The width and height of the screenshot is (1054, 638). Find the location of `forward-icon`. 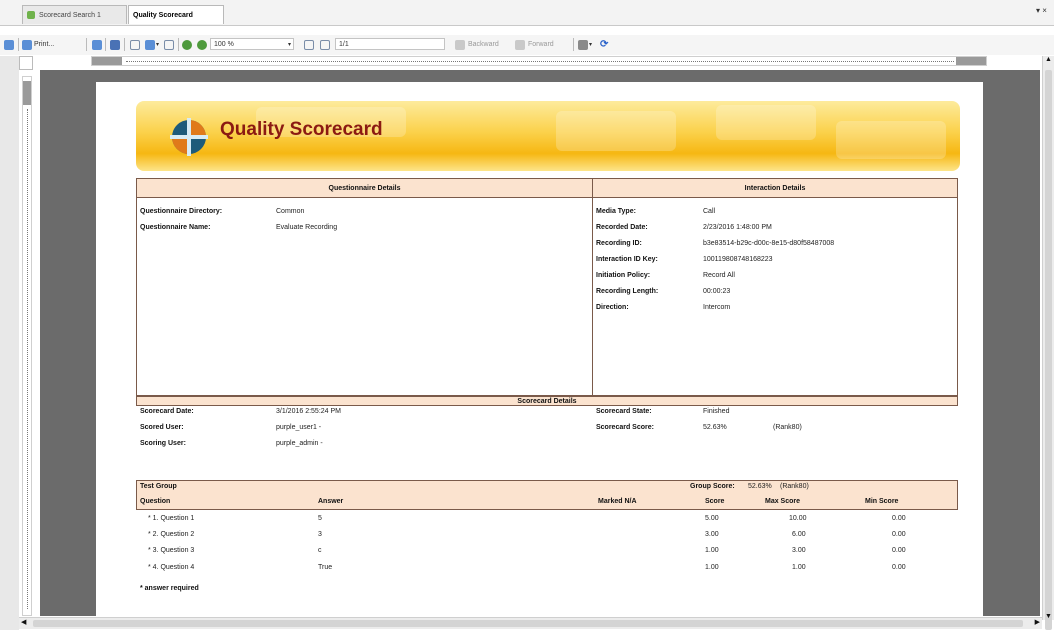

forward-icon is located at coordinates (520, 44).